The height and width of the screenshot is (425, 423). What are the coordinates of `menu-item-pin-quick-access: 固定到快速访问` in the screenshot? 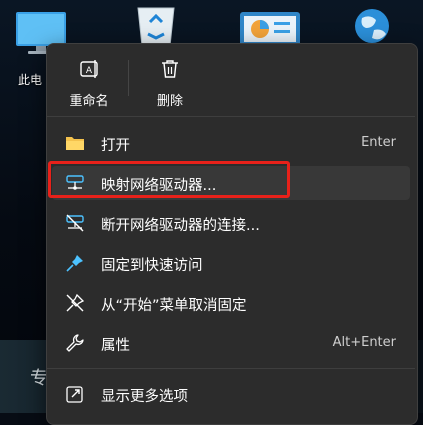 It's located at (231, 263).